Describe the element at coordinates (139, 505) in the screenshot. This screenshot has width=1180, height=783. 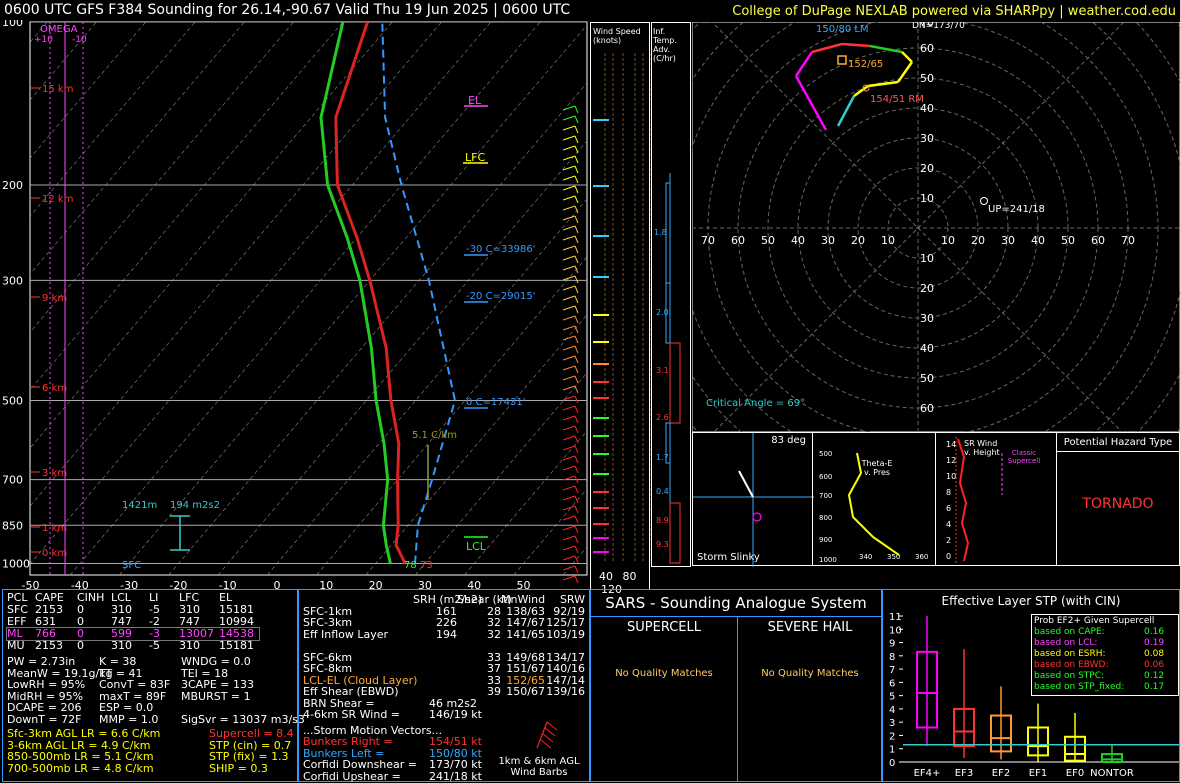
I see `eff-layer-base: 1421m` at that location.